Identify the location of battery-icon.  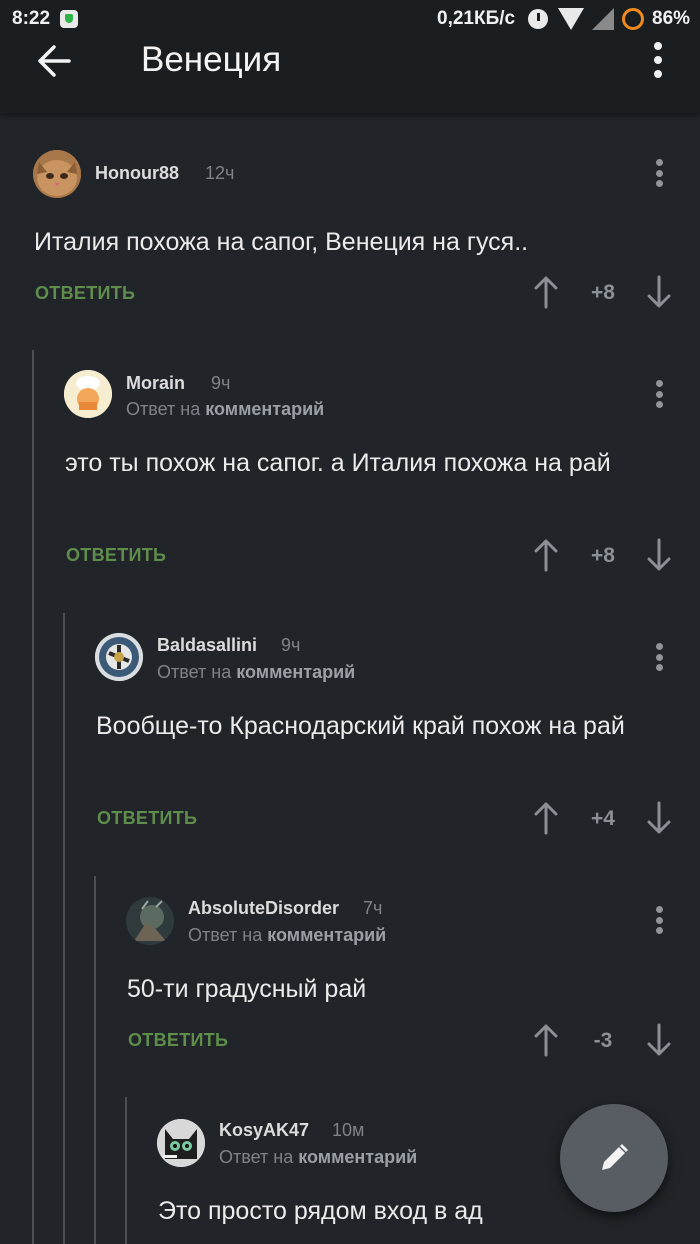
(633, 19).